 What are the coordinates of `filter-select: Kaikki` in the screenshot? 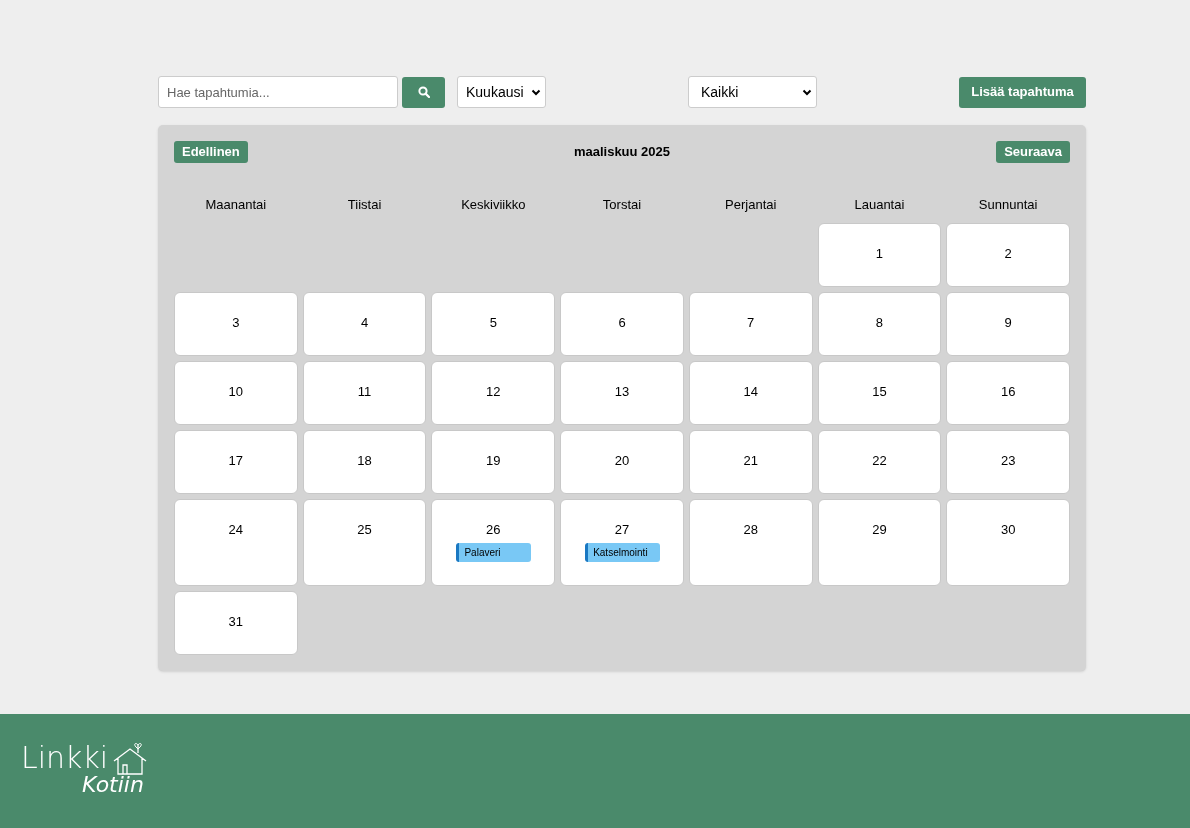 It's located at (752, 92).